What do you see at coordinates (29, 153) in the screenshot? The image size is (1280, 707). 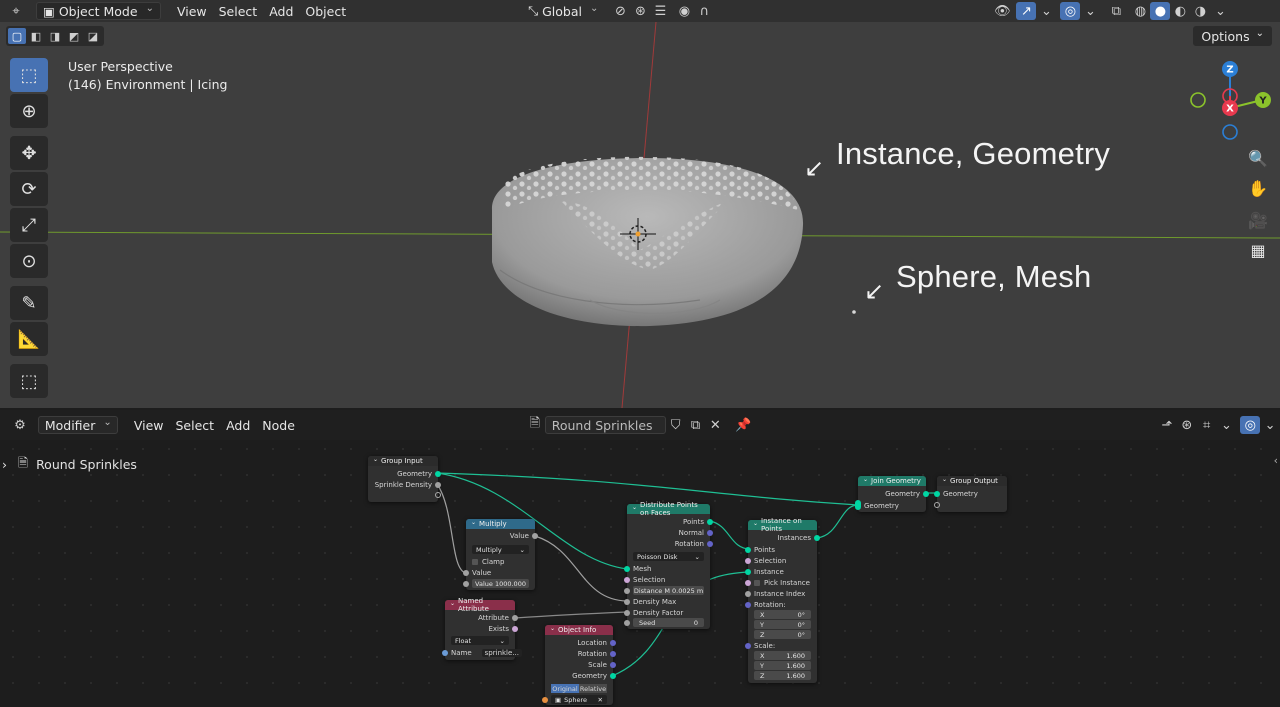 I see `move-tool-icon: ✥` at bounding box center [29, 153].